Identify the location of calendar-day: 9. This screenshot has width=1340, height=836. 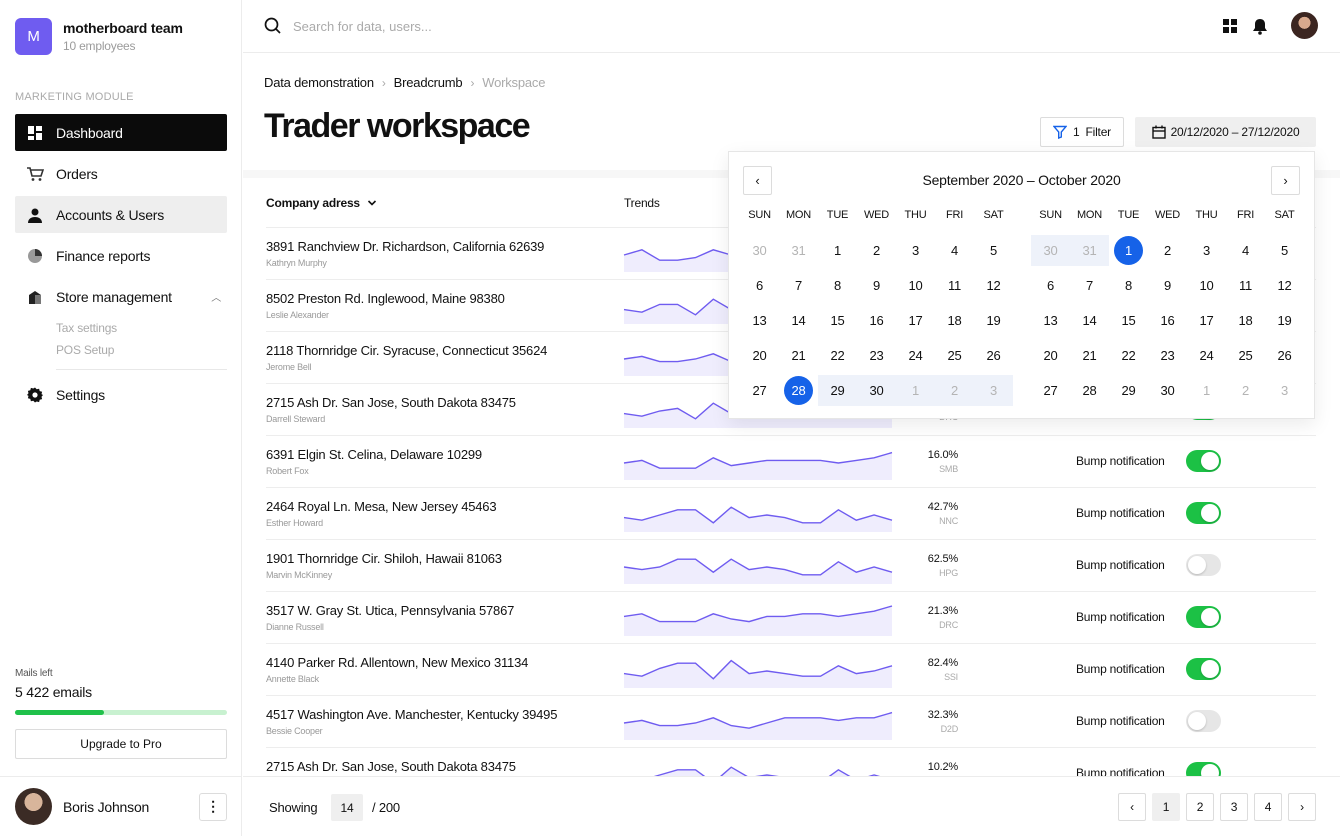
(876, 285).